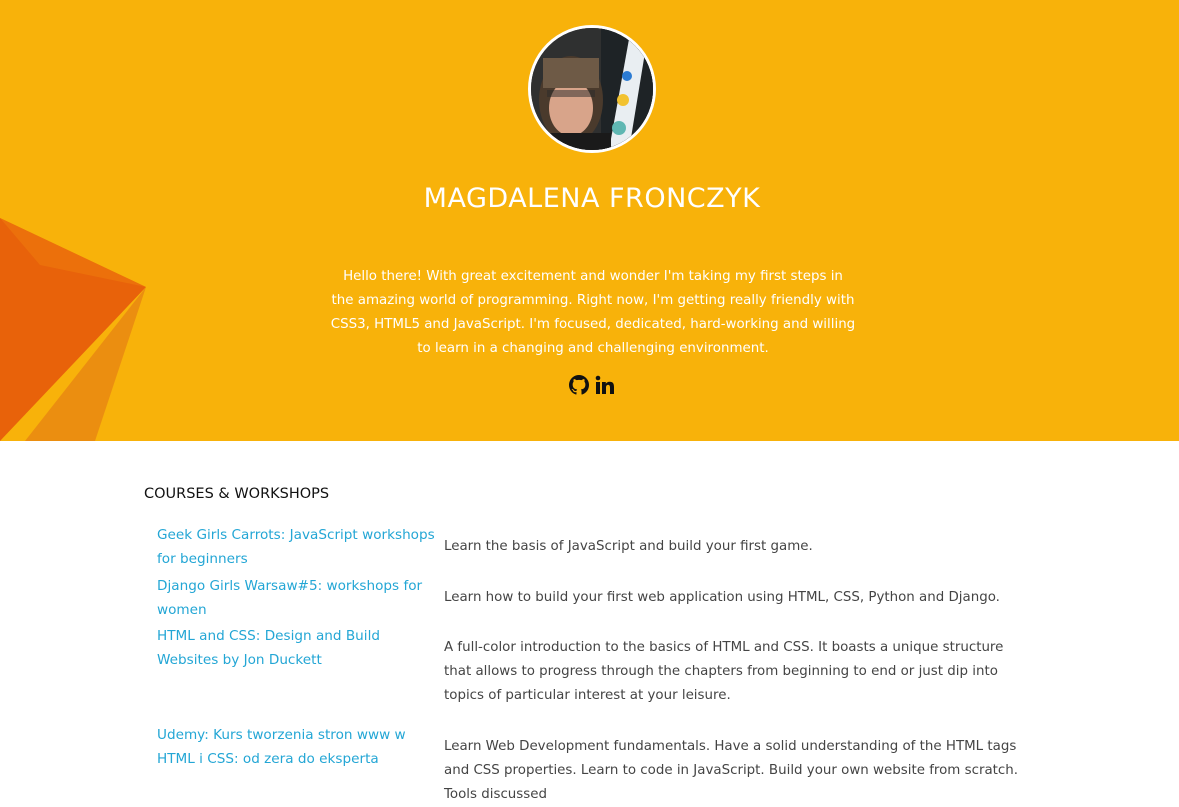 The height and width of the screenshot is (807, 1179). I want to click on decorative-polygon, so click(73, 329).